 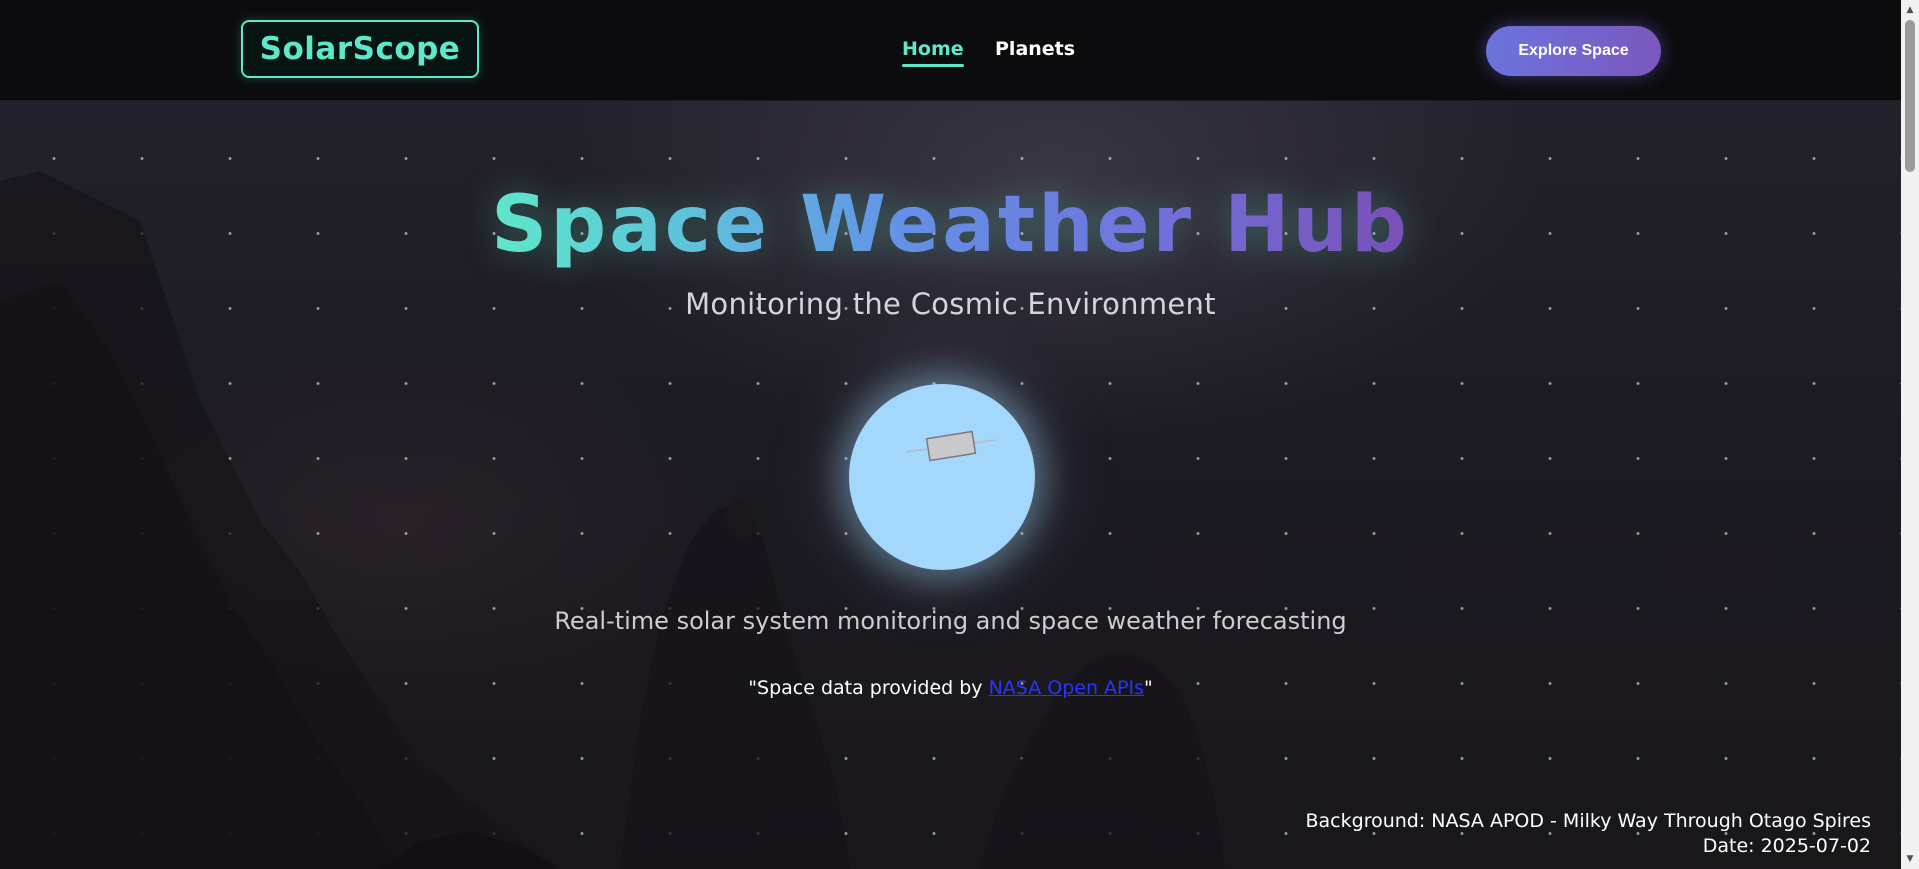 I want to click on data-credit: "Space data provided by NASA Open APIs", so click(x=950, y=688).